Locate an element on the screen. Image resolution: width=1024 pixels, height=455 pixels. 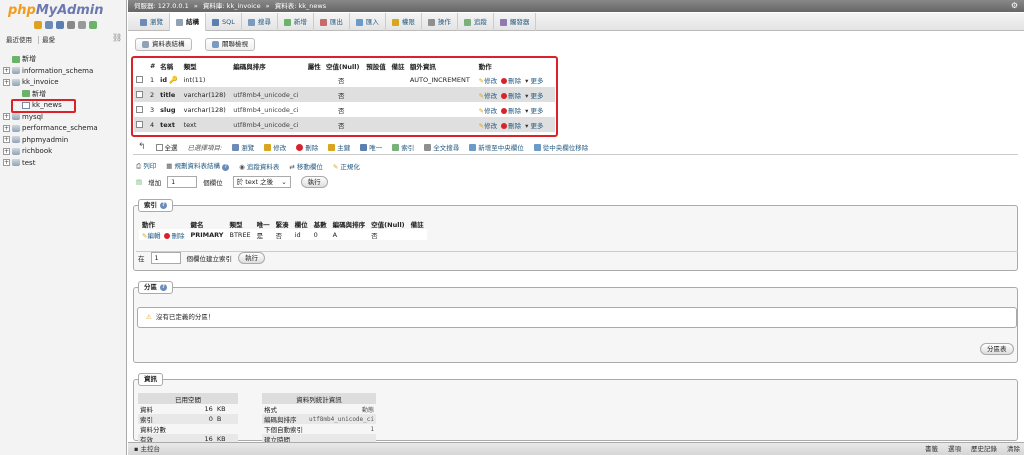
bulk-primary: 主鍵 is located at coordinates (339, 147).